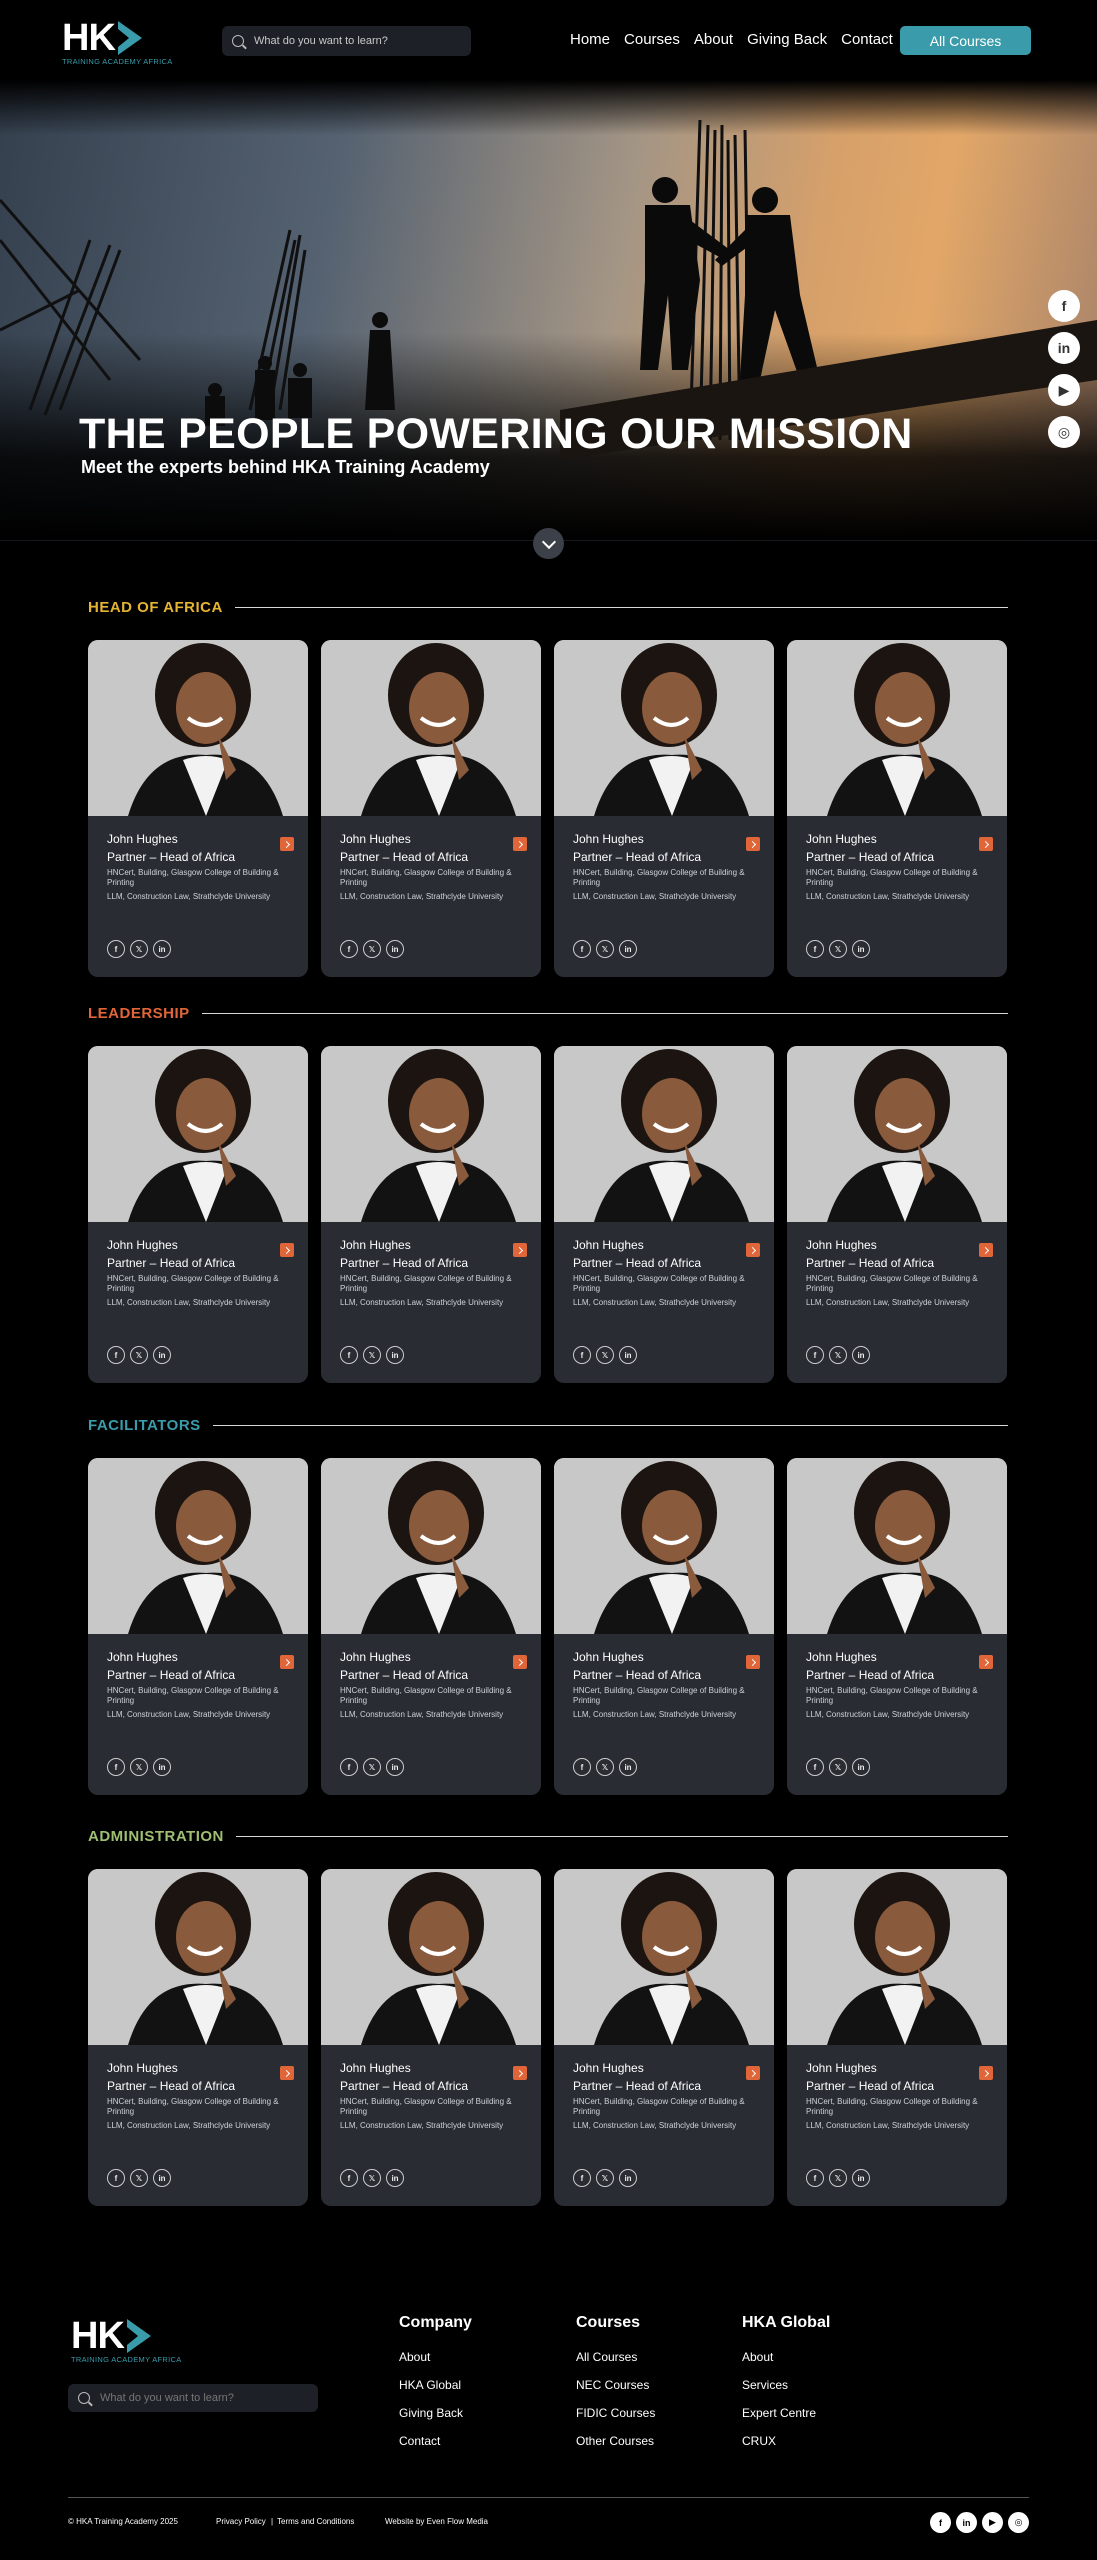  Describe the element at coordinates (786, 2385) in the screenshot. I see `footer-link: Services` at that location.